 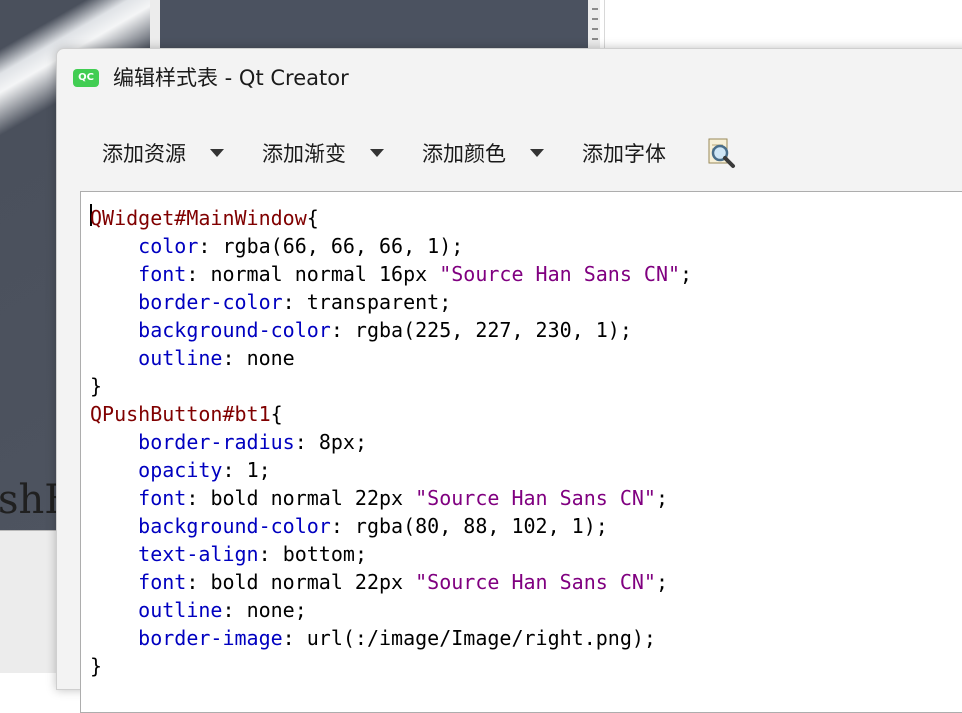 What do you see at coordinates (144, 154) in the screenshot?
I see `add-resource-label: 添加资源` at bounding box center [144, 154].